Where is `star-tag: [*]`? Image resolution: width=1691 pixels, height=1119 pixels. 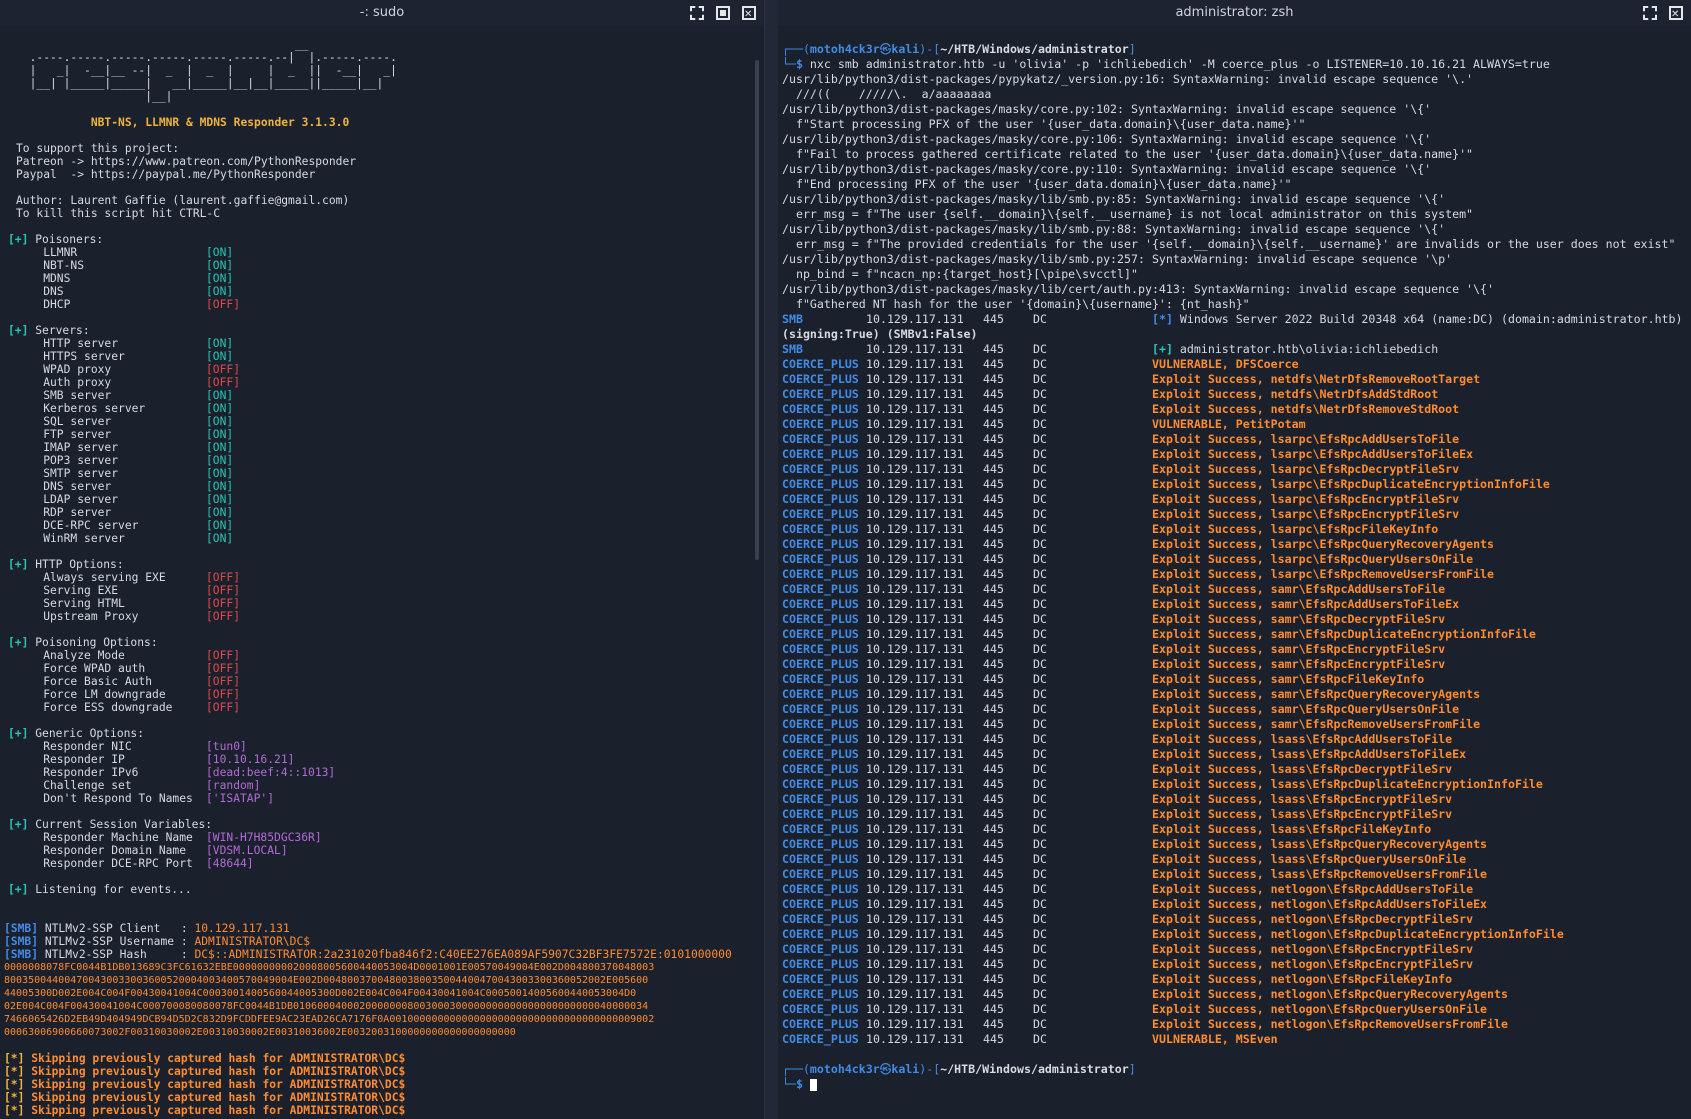 star-tag: [*] is located at coordinates (1166, 319).